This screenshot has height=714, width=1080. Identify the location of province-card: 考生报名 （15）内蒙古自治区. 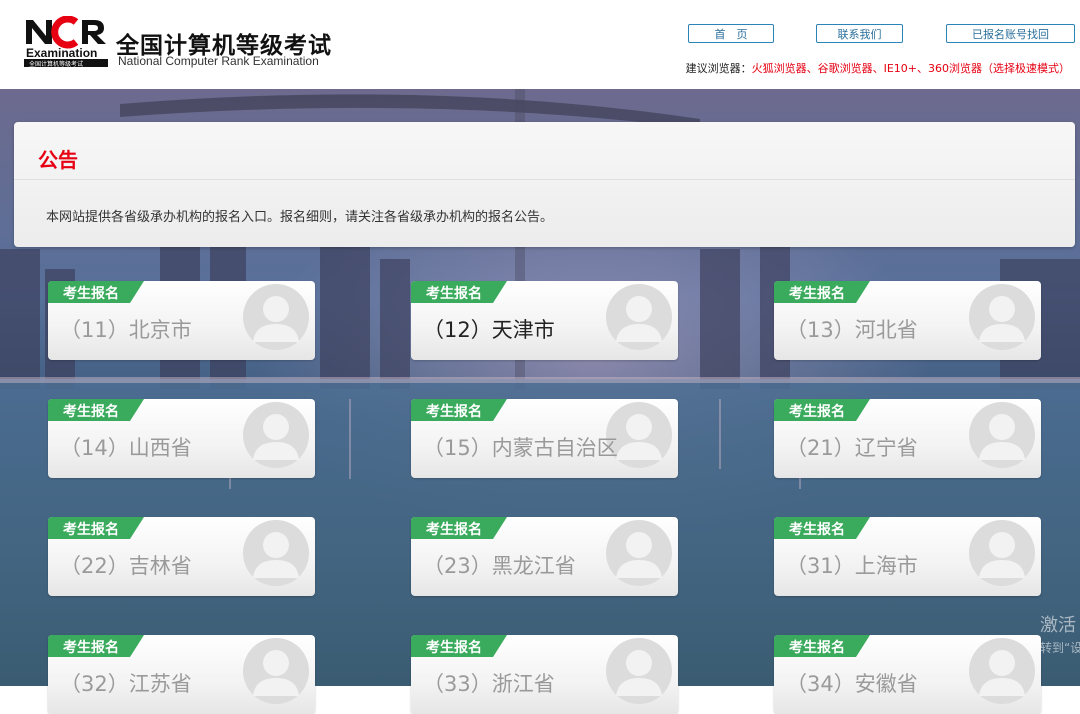
(544, 438).